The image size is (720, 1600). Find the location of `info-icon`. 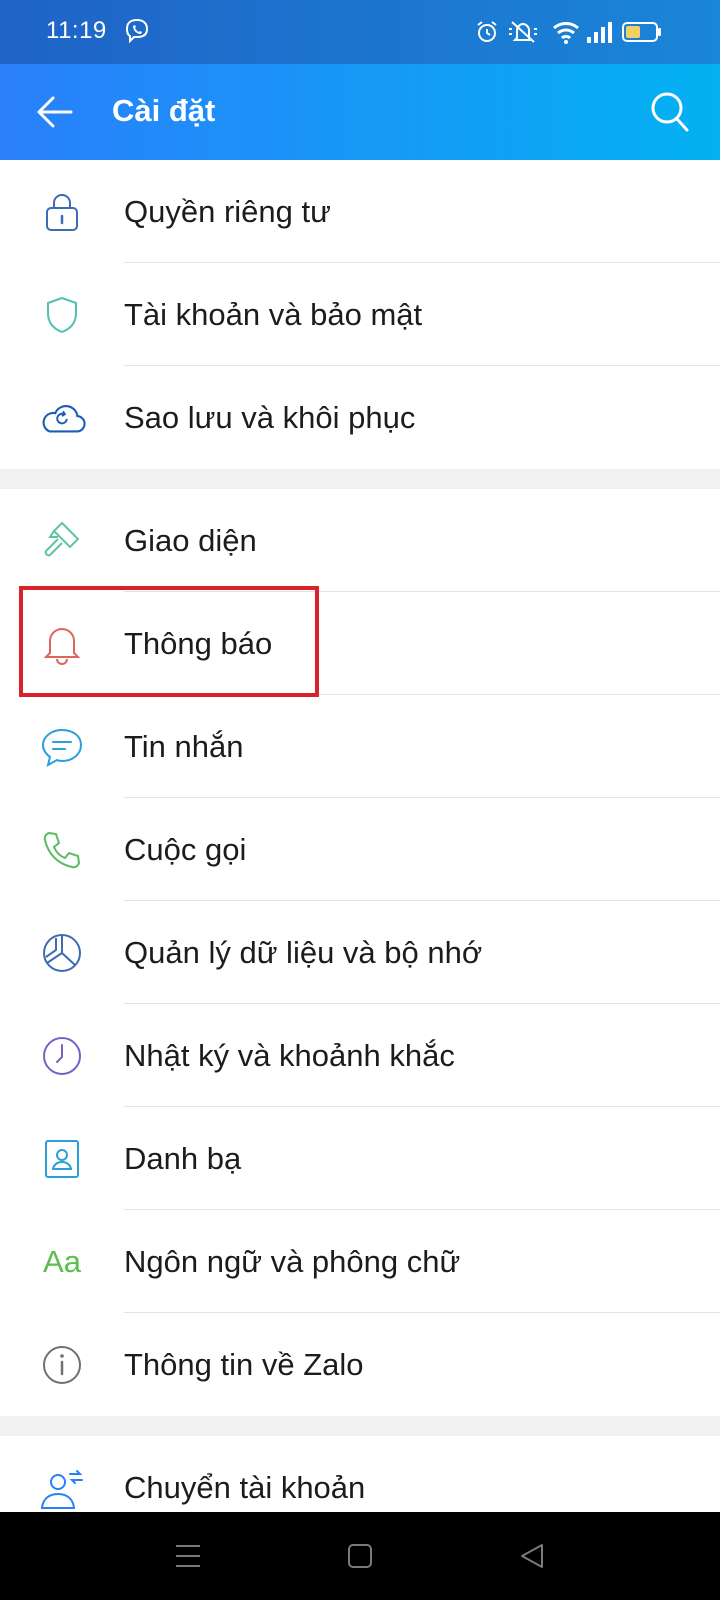

info-icon is located at coordinates (62, 1365).